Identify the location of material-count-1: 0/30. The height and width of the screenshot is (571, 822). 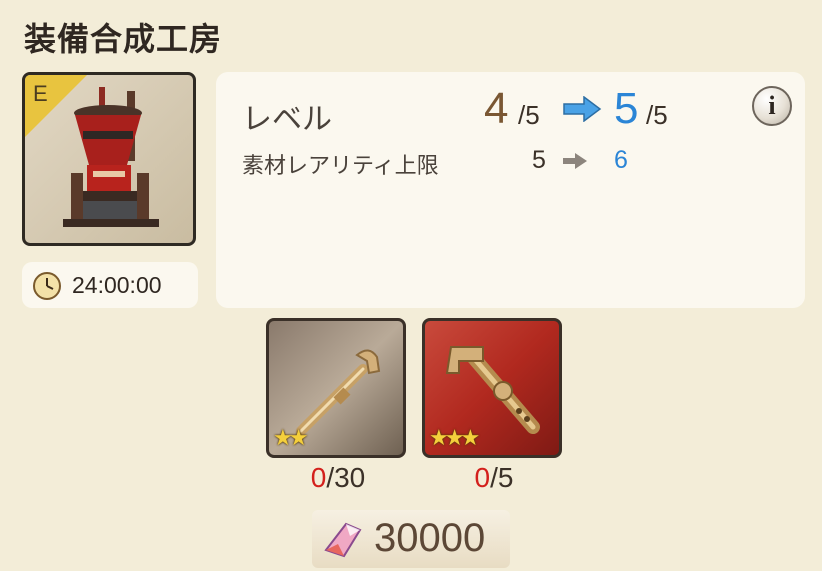
(338, 478).